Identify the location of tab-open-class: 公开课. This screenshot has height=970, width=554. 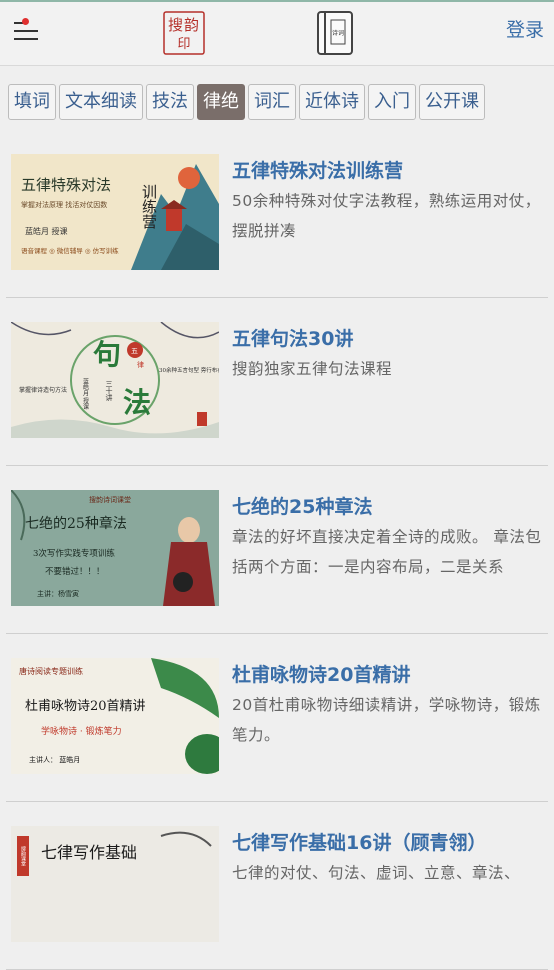
(452, 102).